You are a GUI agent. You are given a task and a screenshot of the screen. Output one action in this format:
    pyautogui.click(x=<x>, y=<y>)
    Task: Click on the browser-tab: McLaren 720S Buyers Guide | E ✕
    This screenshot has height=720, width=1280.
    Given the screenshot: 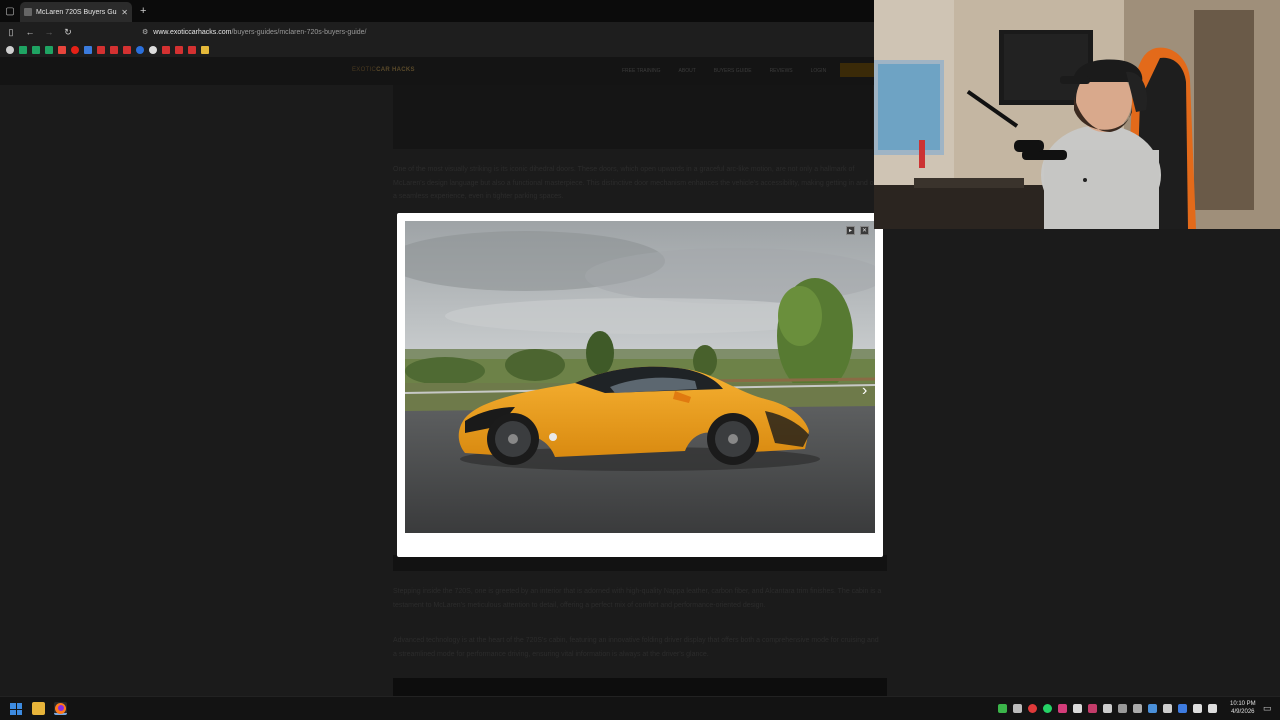 What is the action you would take?
    pyautogui.click(x=76, y=12)
    